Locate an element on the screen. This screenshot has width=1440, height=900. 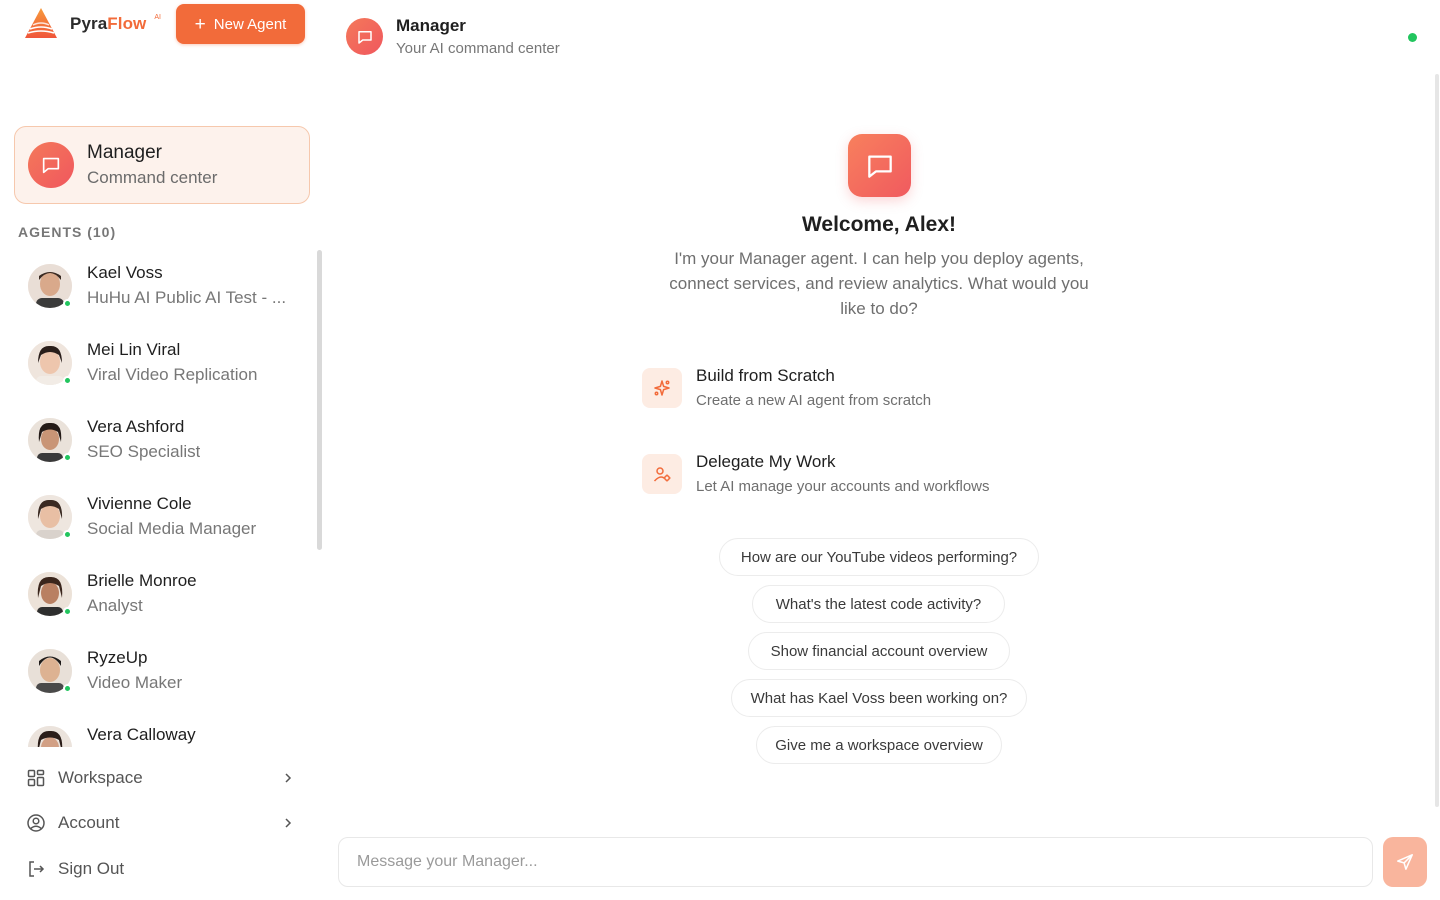
message-input is located at coordinates (855, 862).